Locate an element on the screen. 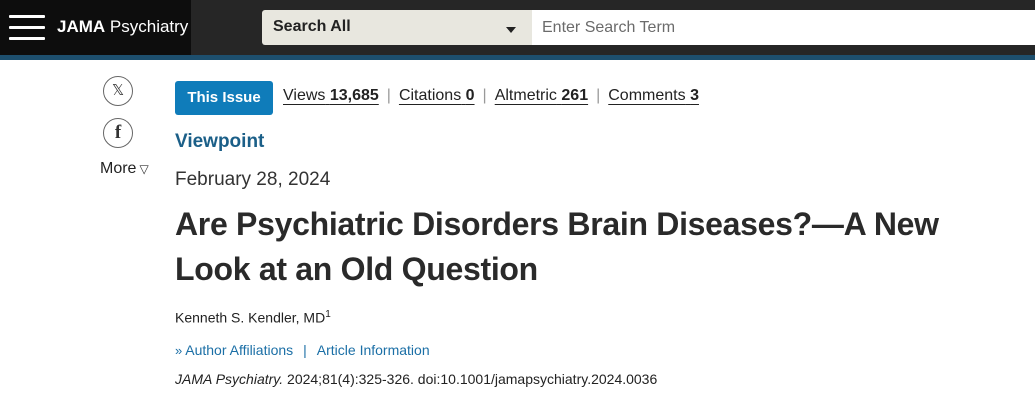 This screenshot has height=410, width=1035. triangle-down-icon: ▽ is located at coordinates (144, 169).